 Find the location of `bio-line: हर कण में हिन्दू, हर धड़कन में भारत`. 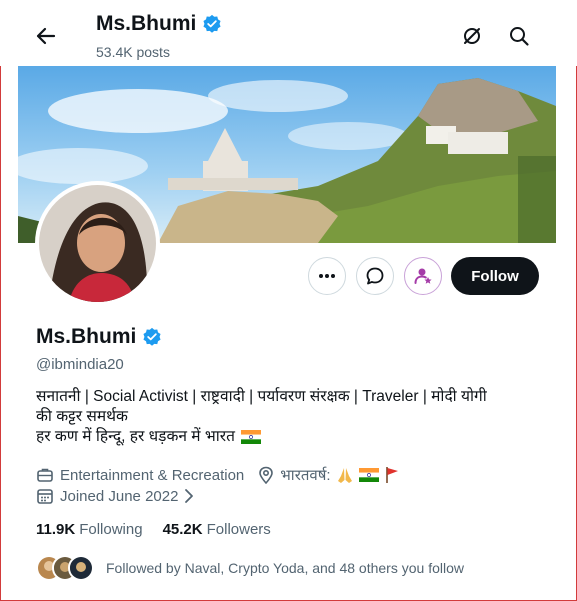

bio-line: हर कण में हिन्दू, हर धड़कन में भारत is located at coordinates (286, 437).